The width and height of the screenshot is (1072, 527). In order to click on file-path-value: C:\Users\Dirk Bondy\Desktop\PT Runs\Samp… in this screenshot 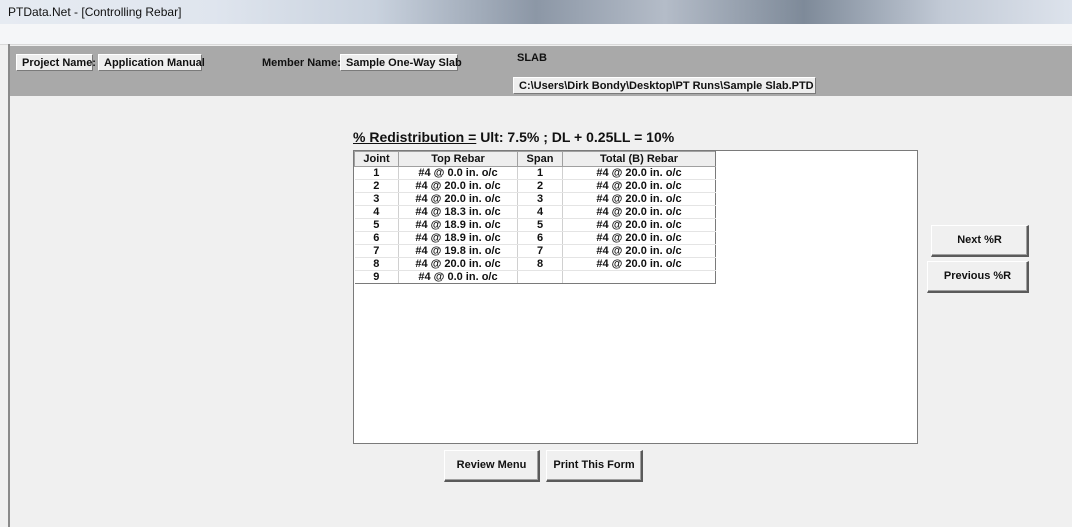, I will do `click(664, 85)`.